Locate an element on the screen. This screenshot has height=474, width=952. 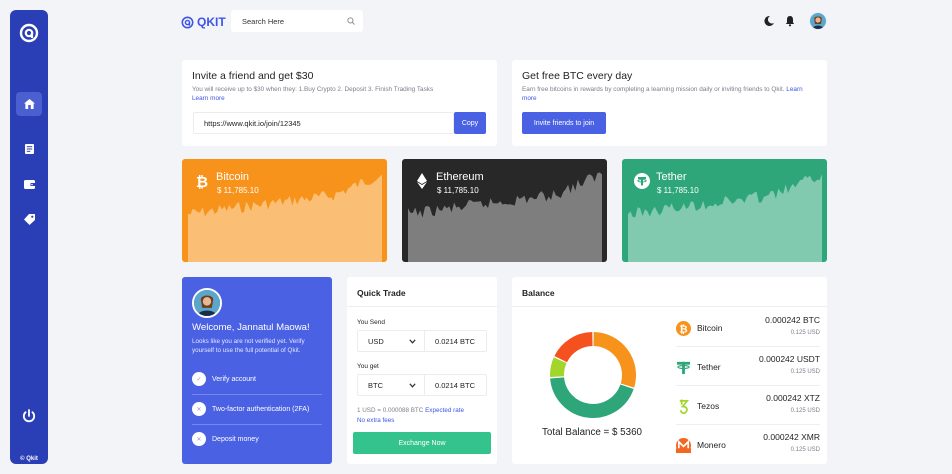
you-send-label: You Send is located at coordinates (371, 322).